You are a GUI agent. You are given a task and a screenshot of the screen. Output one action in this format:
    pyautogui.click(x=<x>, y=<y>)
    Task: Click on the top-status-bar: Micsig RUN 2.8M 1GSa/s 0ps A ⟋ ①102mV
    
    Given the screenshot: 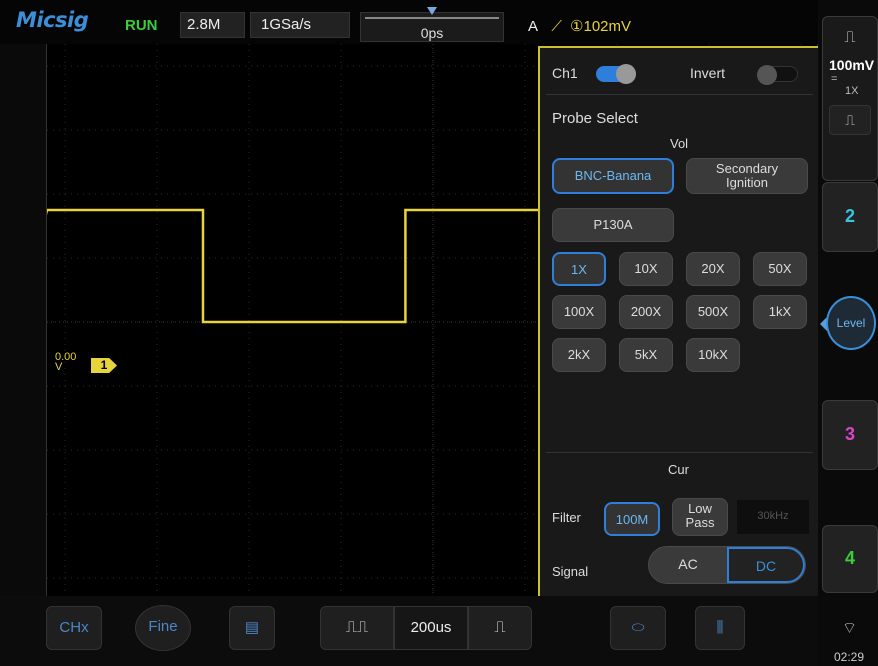 What is the action you would take?
    pyautogui.click(x=409, y=22)
    